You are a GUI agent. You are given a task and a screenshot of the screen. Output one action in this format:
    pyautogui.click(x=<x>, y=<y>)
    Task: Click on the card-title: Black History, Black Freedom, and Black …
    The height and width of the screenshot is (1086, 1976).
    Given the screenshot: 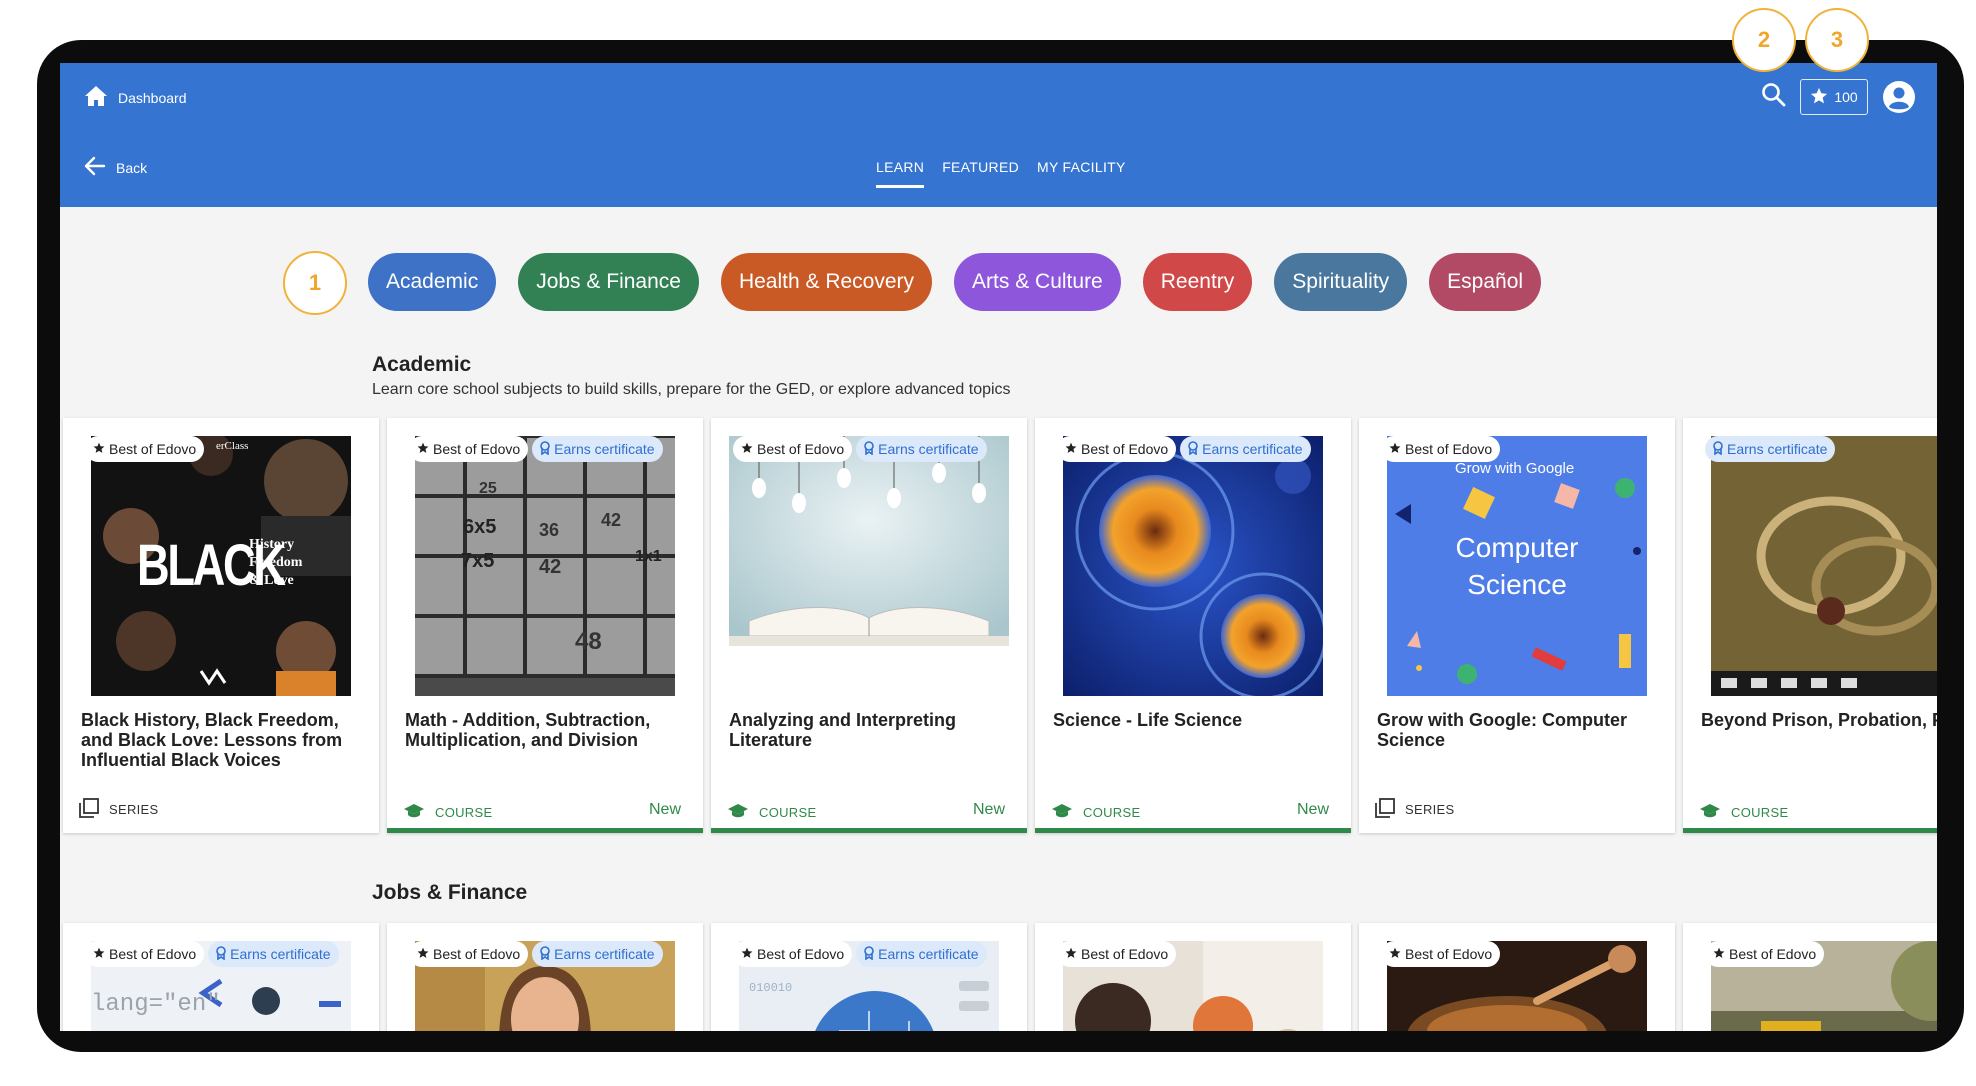 What is the action you would take?
    pyautogui.click(x=212, y=740)
    